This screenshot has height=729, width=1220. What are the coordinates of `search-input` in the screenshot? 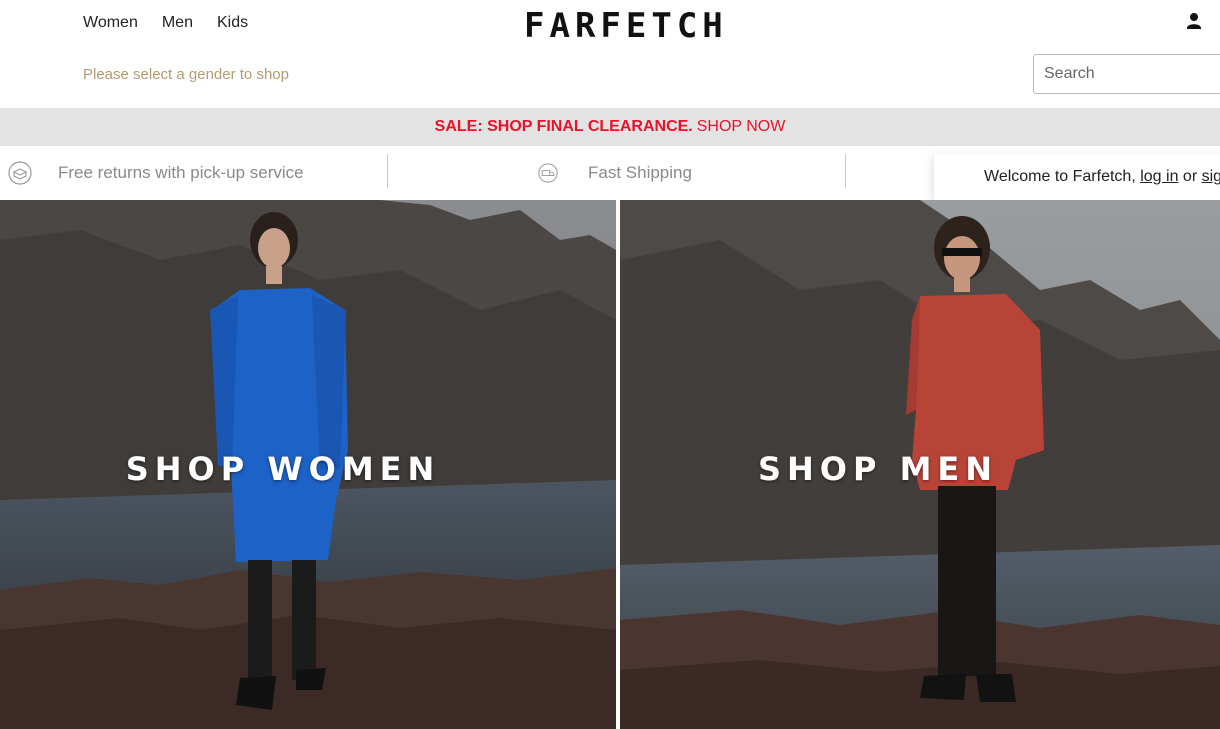 It's located at (1127, 74).